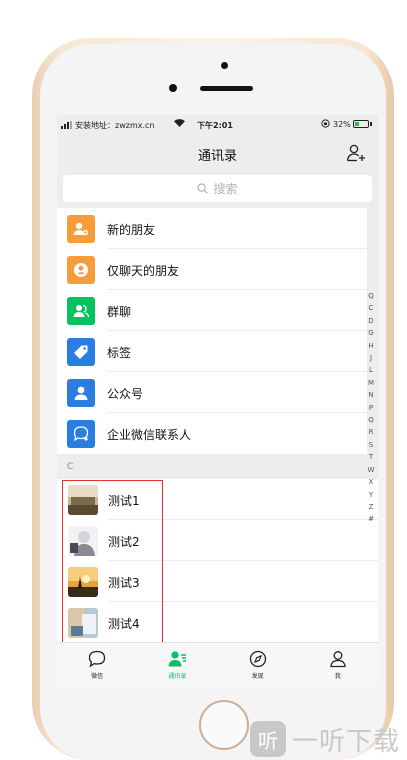 The image size is (407, 760). What do you see at coordinates (203, 188) in the screenshot?
I see `search-icon` at bounding box center [203, 188].